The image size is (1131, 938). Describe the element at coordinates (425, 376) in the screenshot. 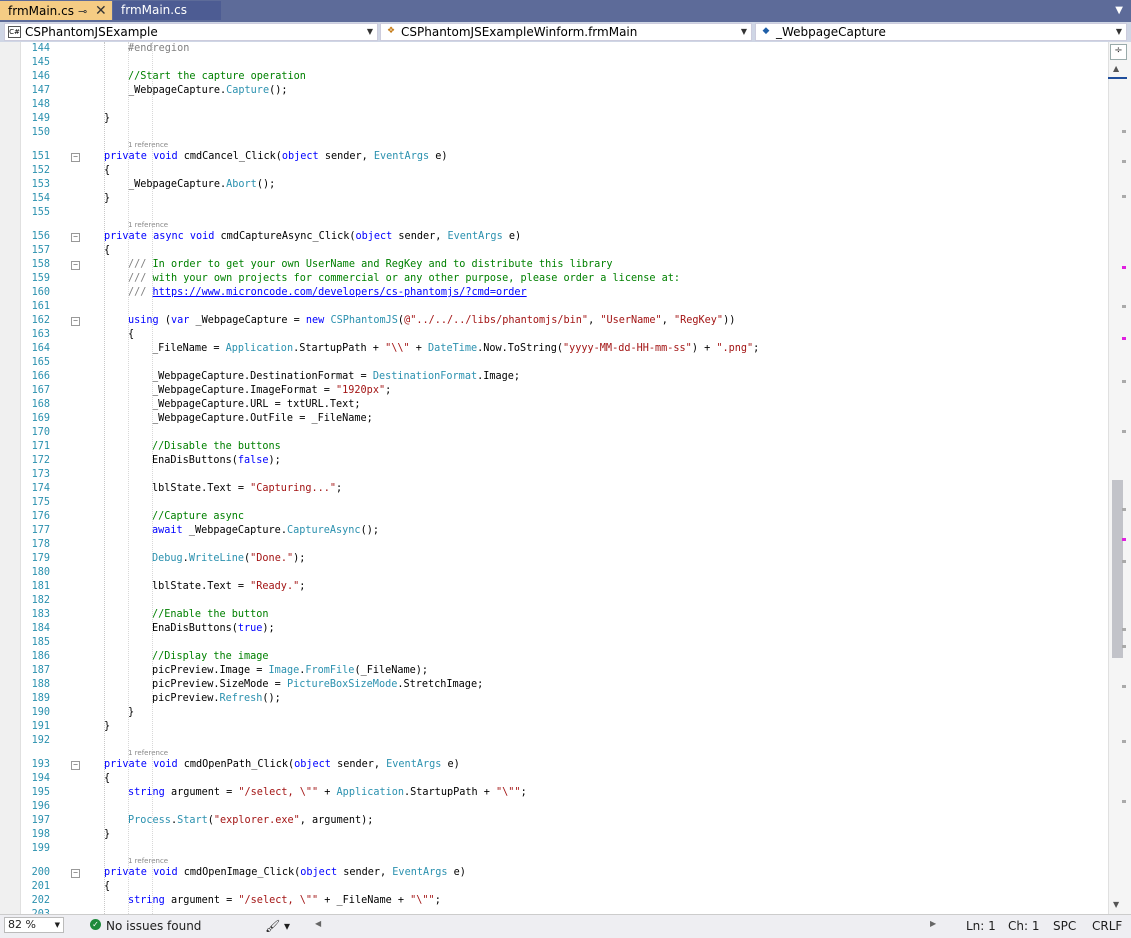

I see `code-token: DestinationFormat` at that location.